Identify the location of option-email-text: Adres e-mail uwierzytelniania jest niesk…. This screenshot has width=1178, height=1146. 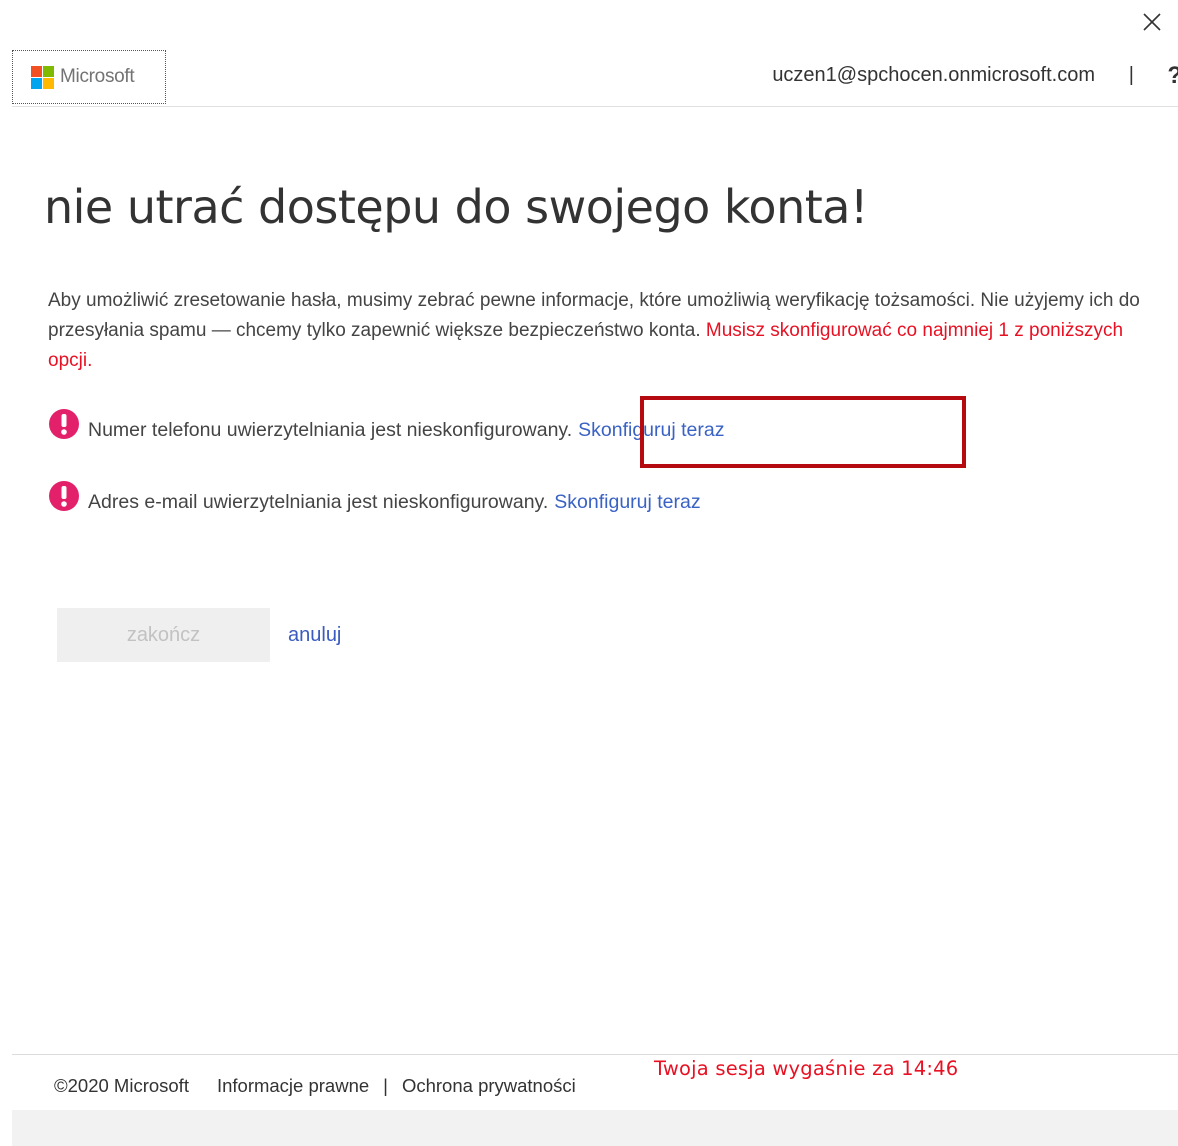
(318, 501).